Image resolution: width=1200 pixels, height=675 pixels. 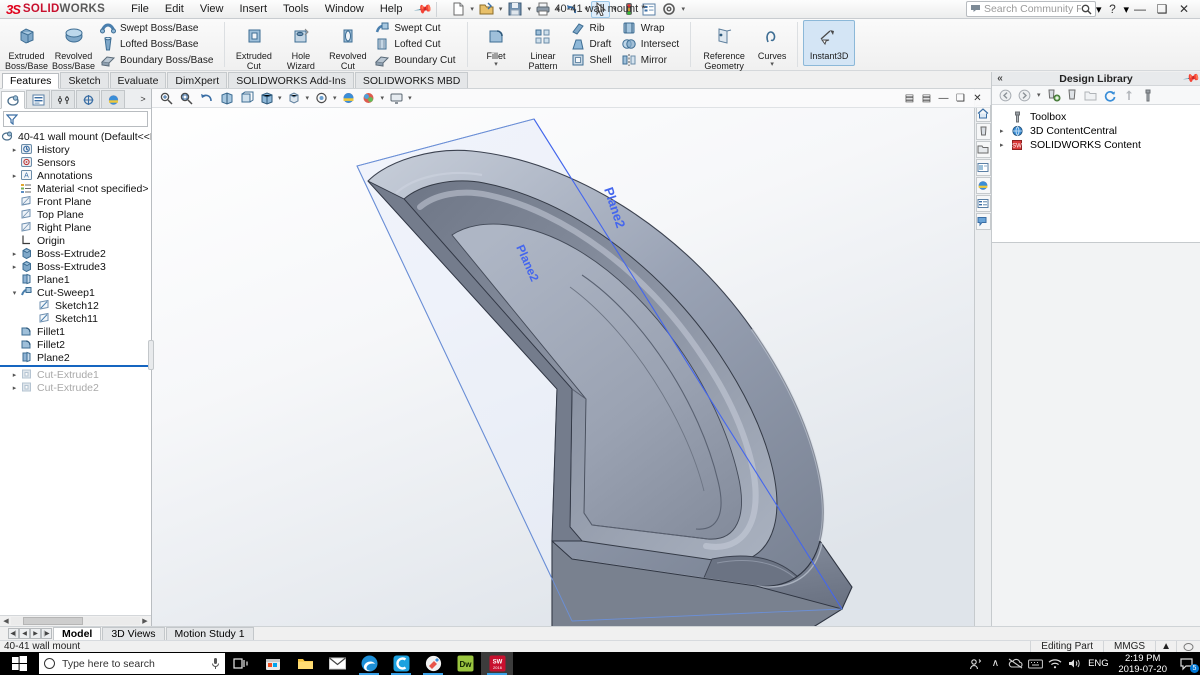 What do you see at coordinates (75, 136) in the screenshot?
I see `tree-root-item: 40-41 wall mount (Default<<Default>_D` at bounding box center [75, 136].